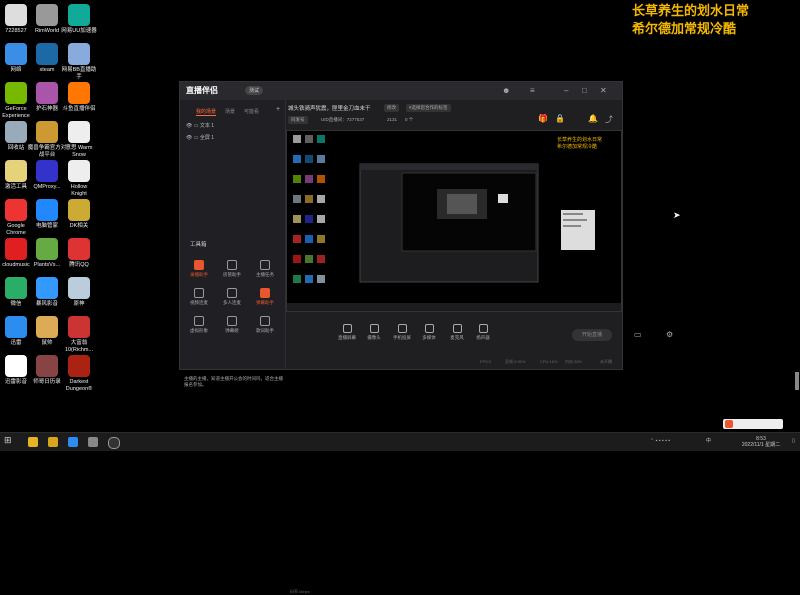 The image size is (800, 595). Describe the element at coordinates (298, 120) in the screenshot. I see `stat-item: 同发号` at that location.